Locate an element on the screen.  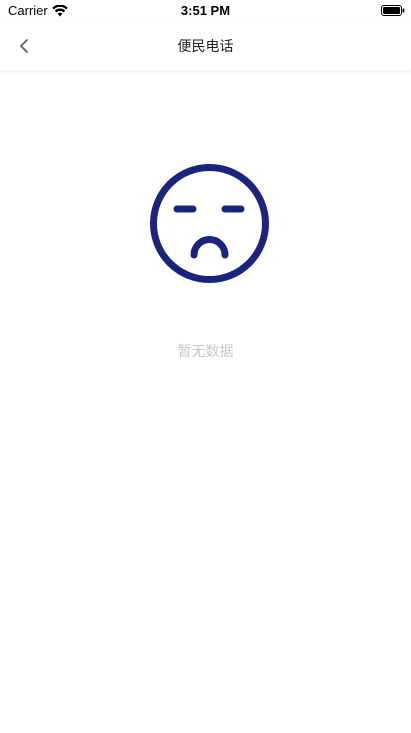
navigation-bar: 便民电话 is located at coordinates (205, 46).